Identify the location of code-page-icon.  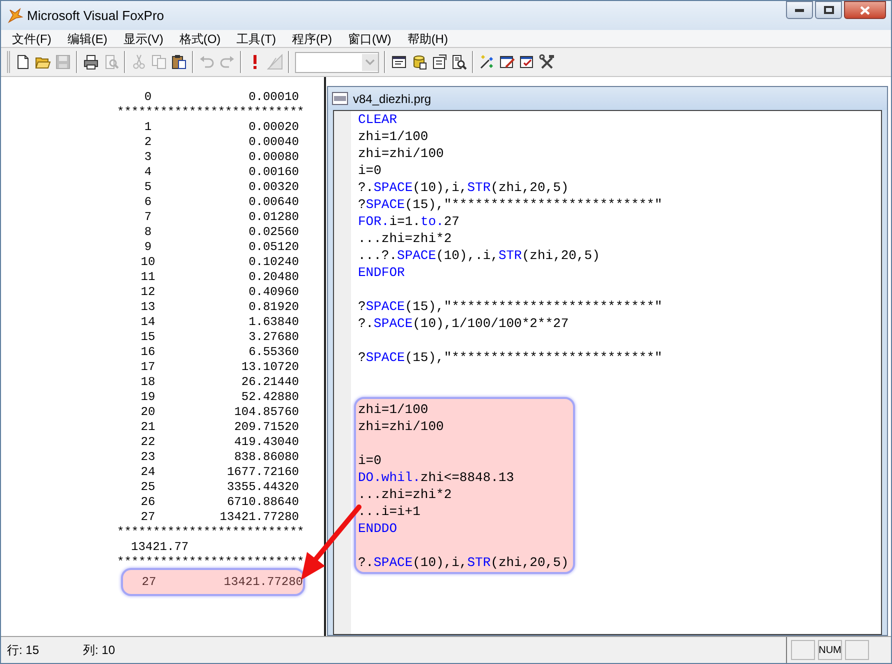
(459, 62).